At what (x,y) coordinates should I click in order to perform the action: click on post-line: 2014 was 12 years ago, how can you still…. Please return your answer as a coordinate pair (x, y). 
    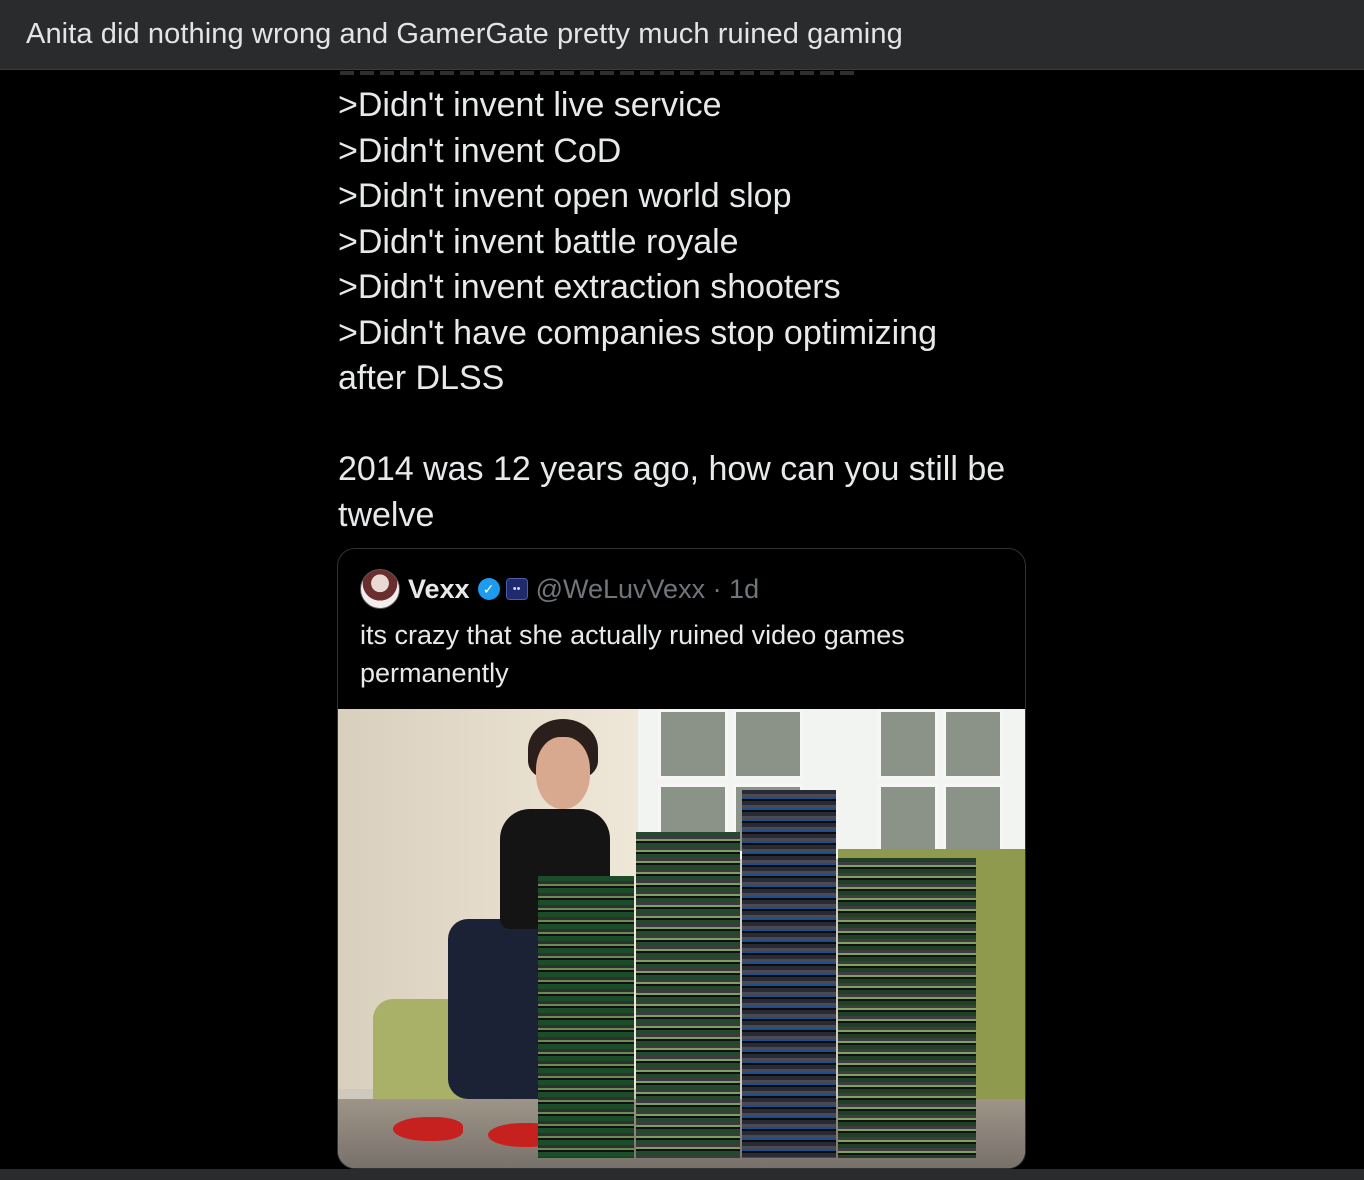
    Looking at the image, I should click on (672, 469).